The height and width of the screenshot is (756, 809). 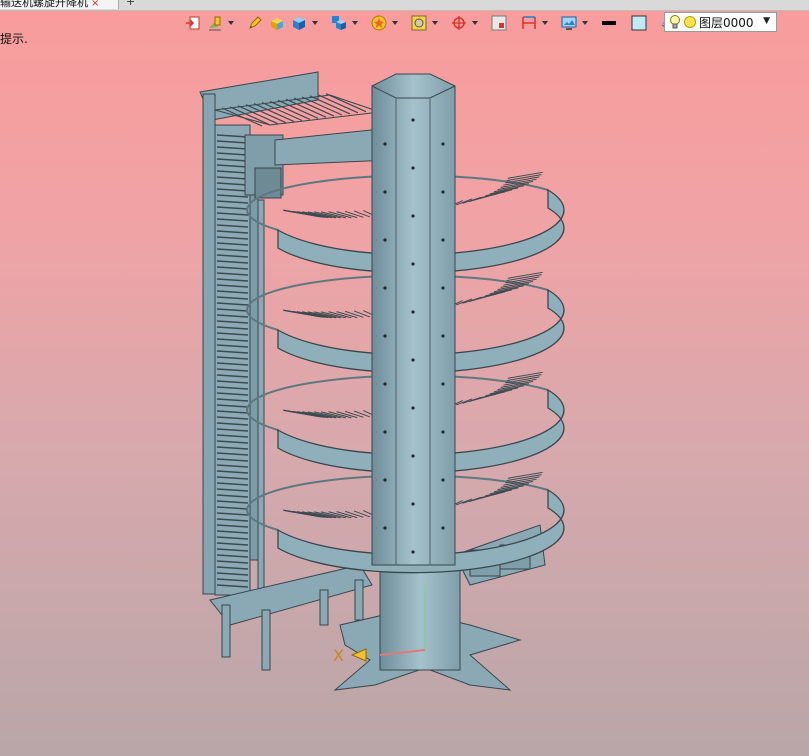 I want to click on add-tab-button: +, so click(x=130, y=4).